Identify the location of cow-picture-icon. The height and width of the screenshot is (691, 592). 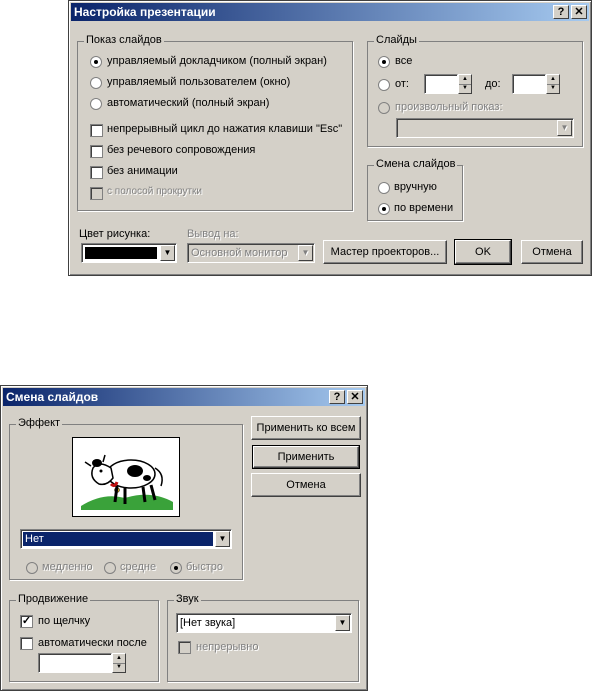
(127, 482).